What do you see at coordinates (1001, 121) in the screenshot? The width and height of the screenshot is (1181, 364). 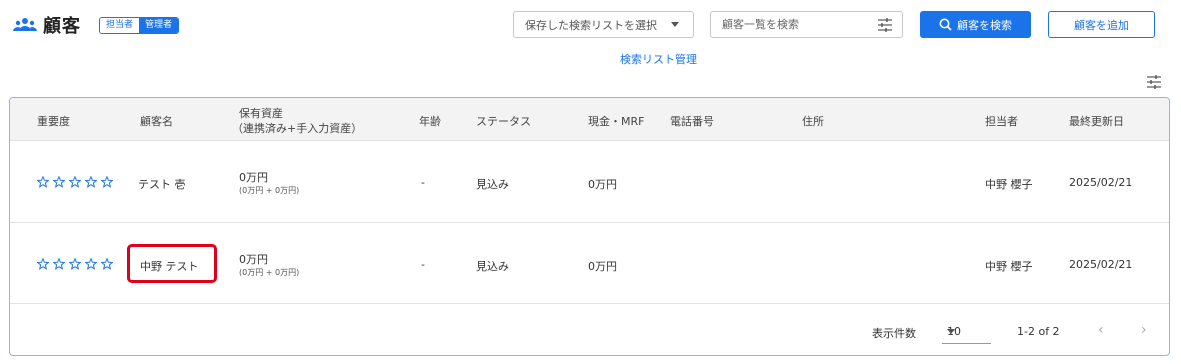 I see `column-header-owner: 担当者` at bounding box center [1001, 121].